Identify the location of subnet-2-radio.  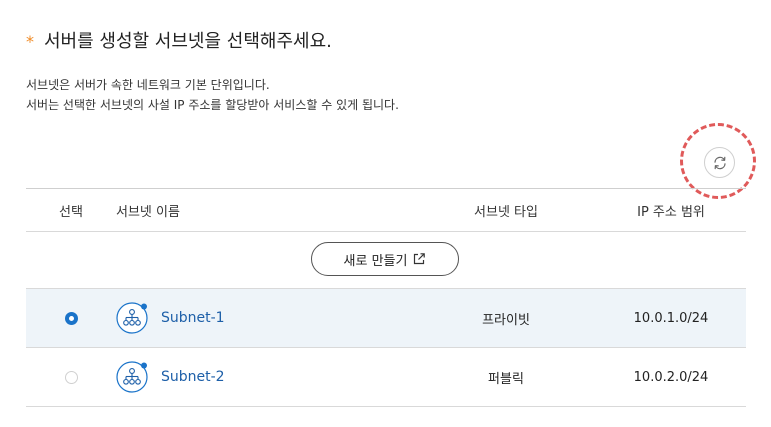
(71, 377).